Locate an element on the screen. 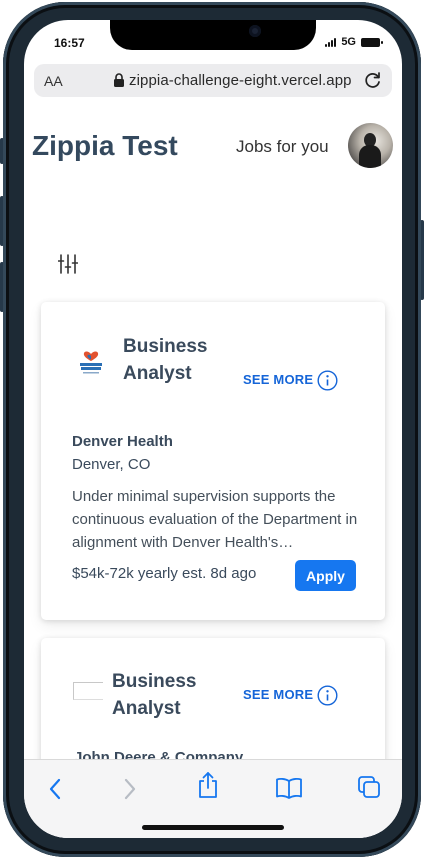  front-camera is located at coordinates (255, 31).